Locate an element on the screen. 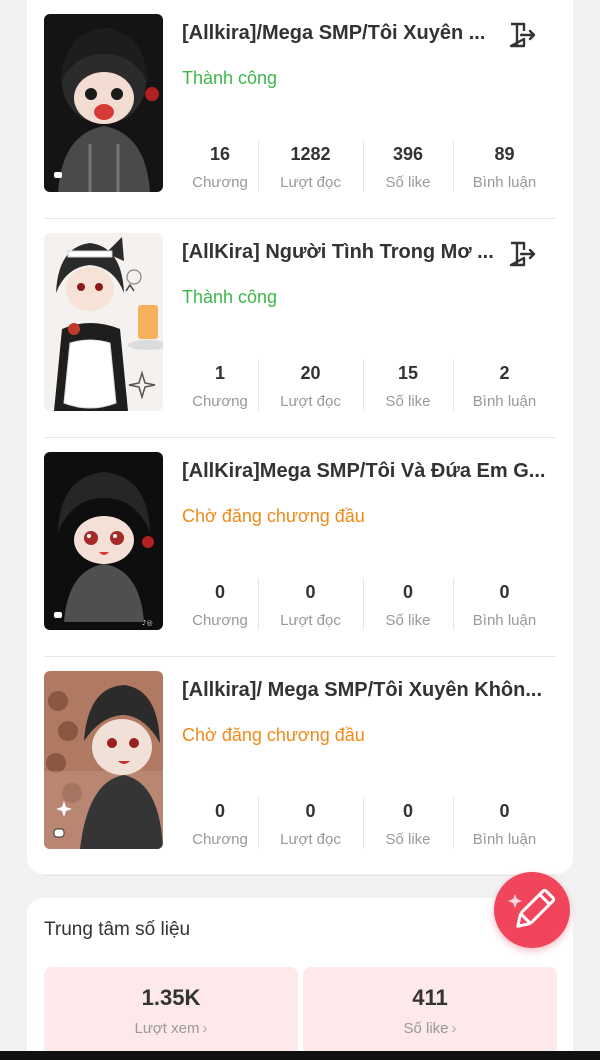  metric-value: 411 is located at coordinates (430, 997).